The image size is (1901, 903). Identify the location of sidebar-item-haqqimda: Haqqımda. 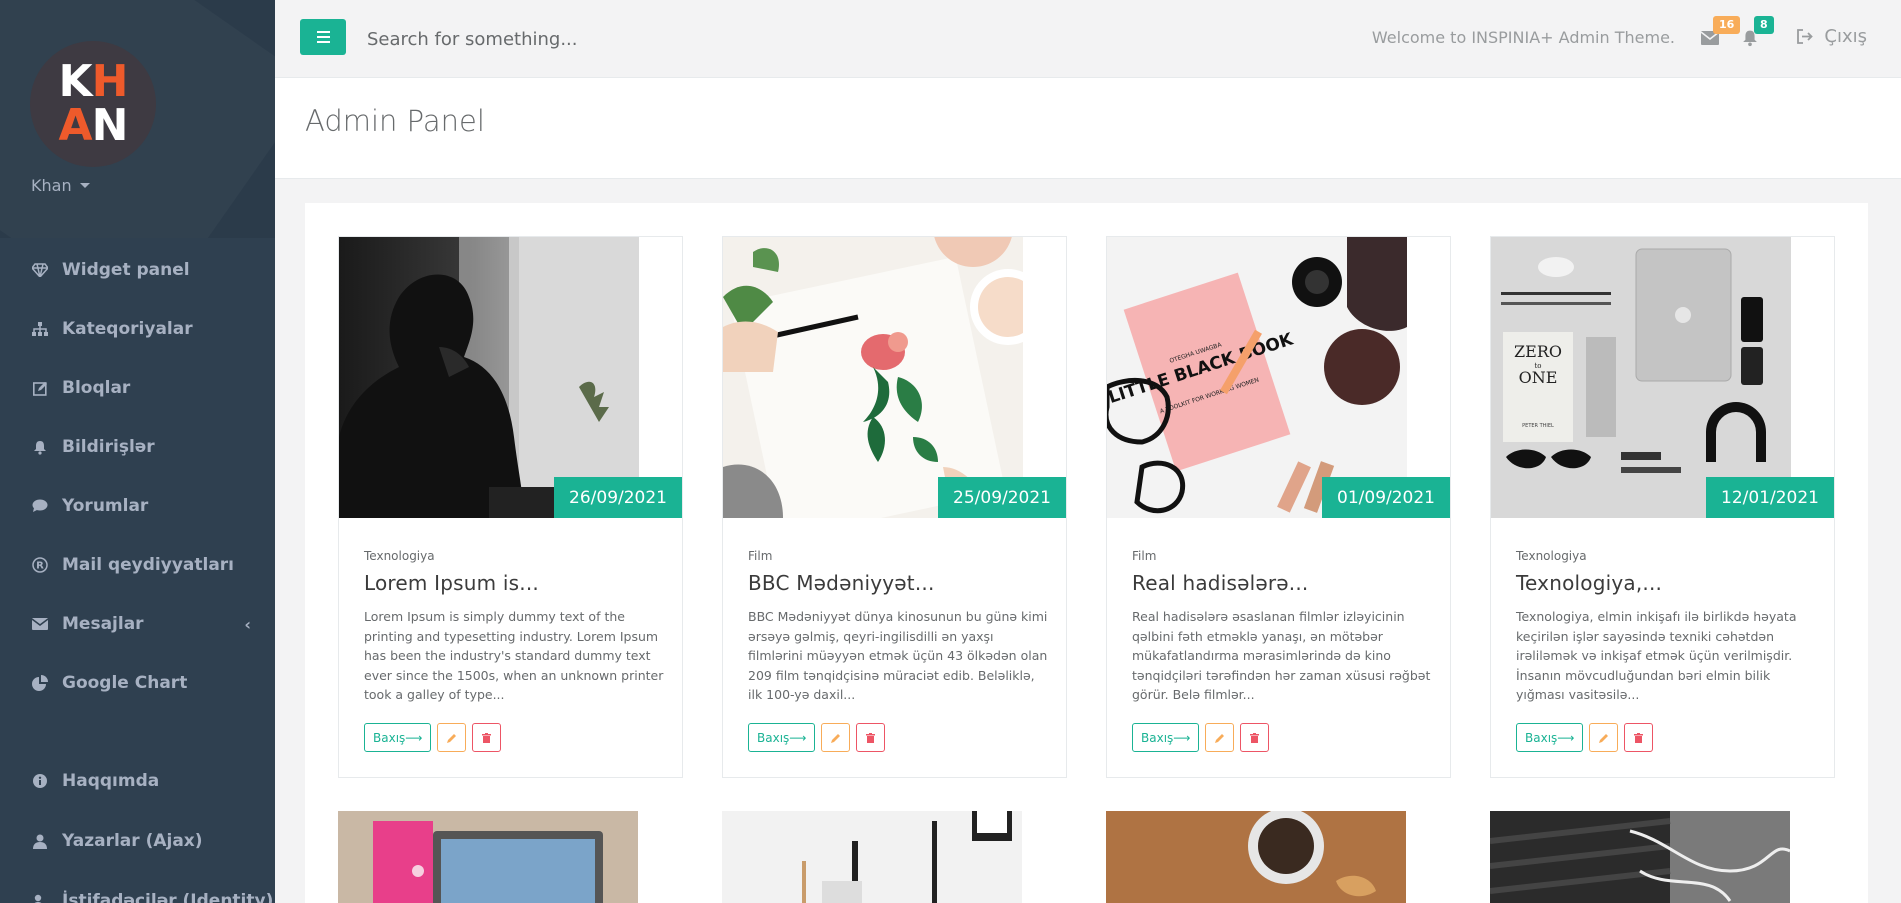
(137, 781).